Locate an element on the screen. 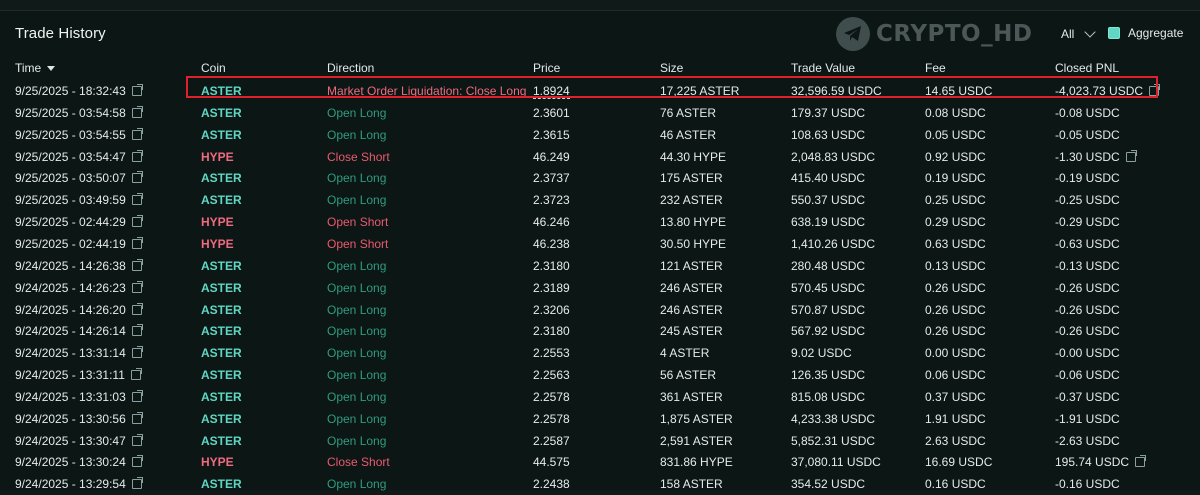  cell-fee-text: 0.37 USDC is located at coordinates (955, 396).